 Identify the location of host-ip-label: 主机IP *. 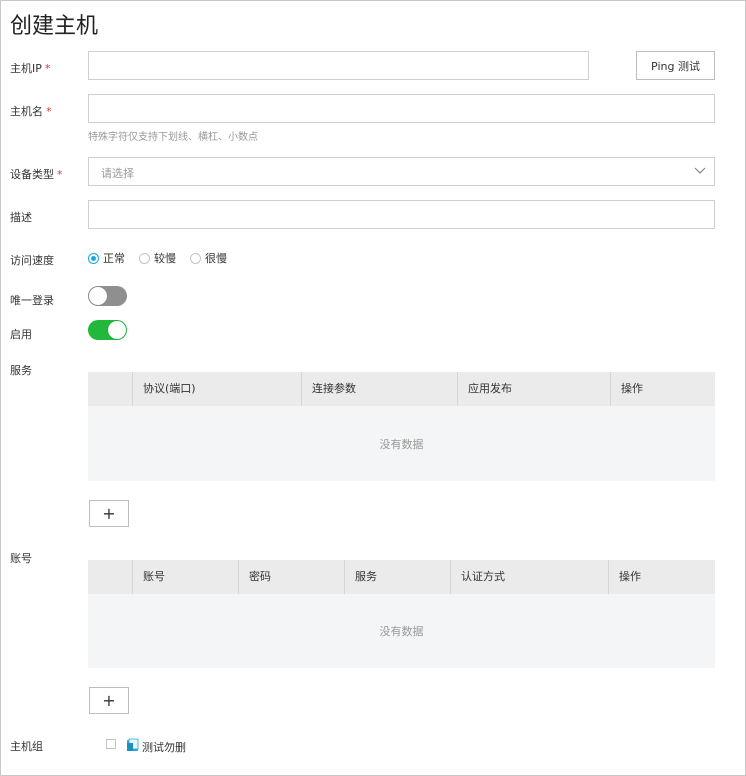
(30, 68).